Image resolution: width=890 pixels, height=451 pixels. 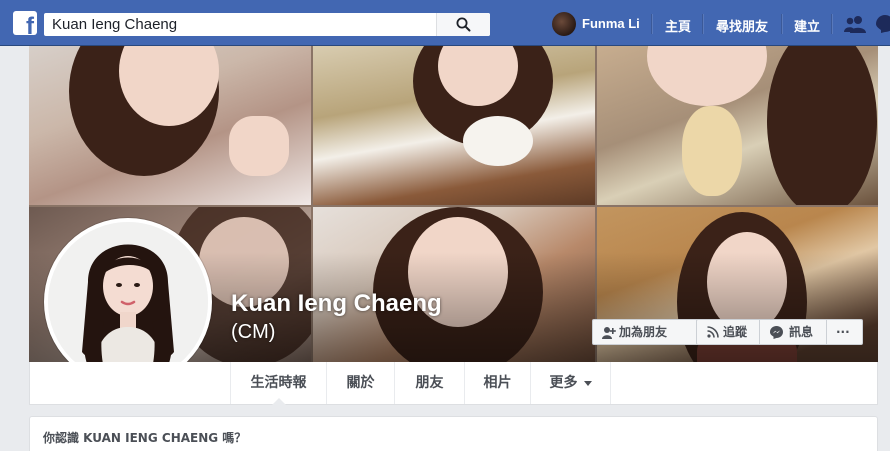 I want to click on nav-find-friends-link: 尋找朋友, so click(x=742, y=25).